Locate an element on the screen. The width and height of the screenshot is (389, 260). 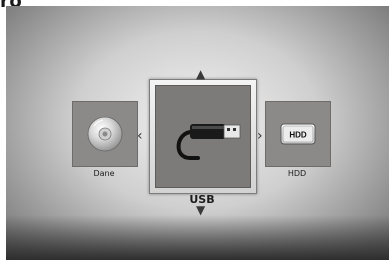
hdd-icon: HDD is located at coordinates (298, 134).